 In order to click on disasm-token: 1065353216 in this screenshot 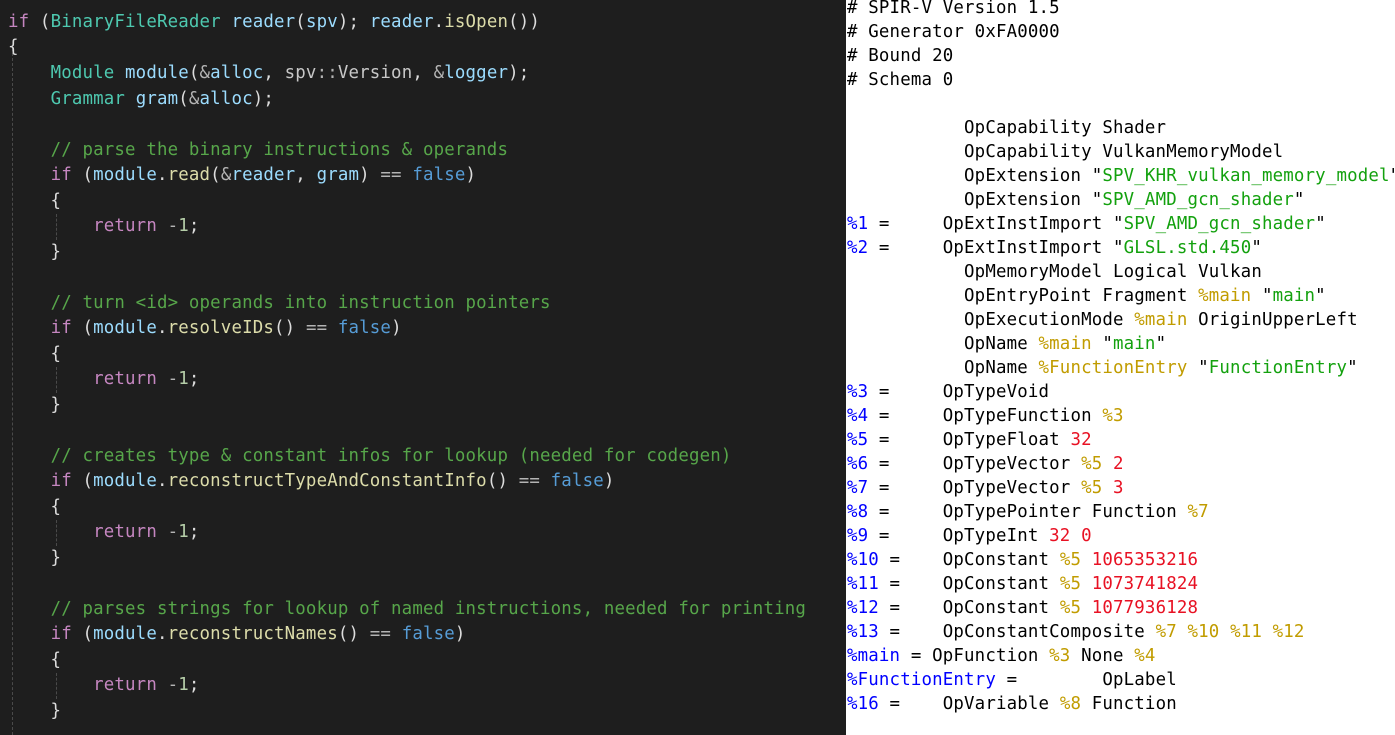, I will do `click(1145, 560)`.